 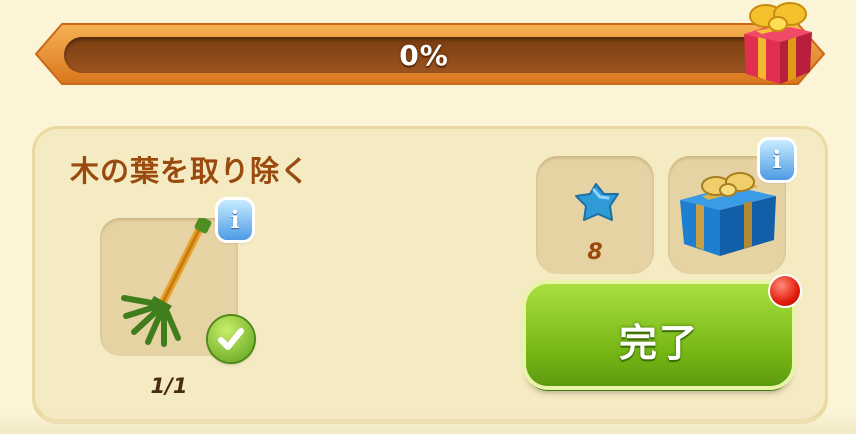 I want to click on notification-dot, so click(x=785, y=291).